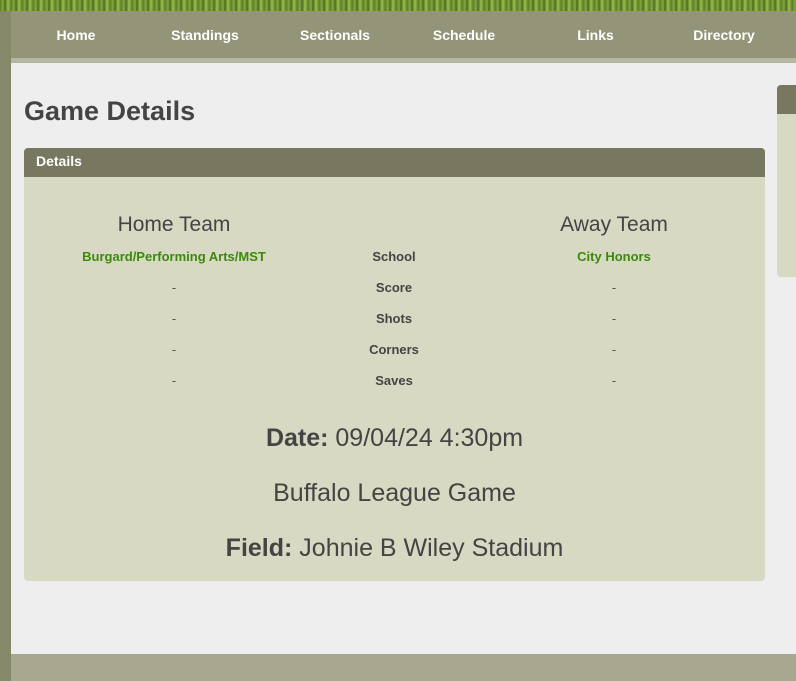 The height and width of the screenshot is (681, 796). I want to click on details-panel-header: Details, so click(394, 162).